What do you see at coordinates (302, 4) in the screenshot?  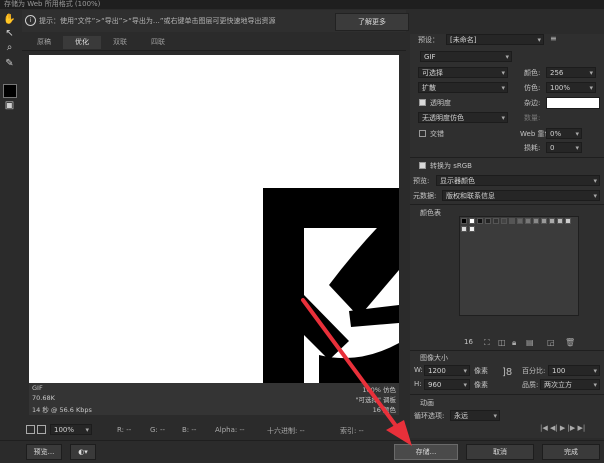 I see `window-title: 存储为 Web 所用格式 (100%)` at bounding box center [302, 4].